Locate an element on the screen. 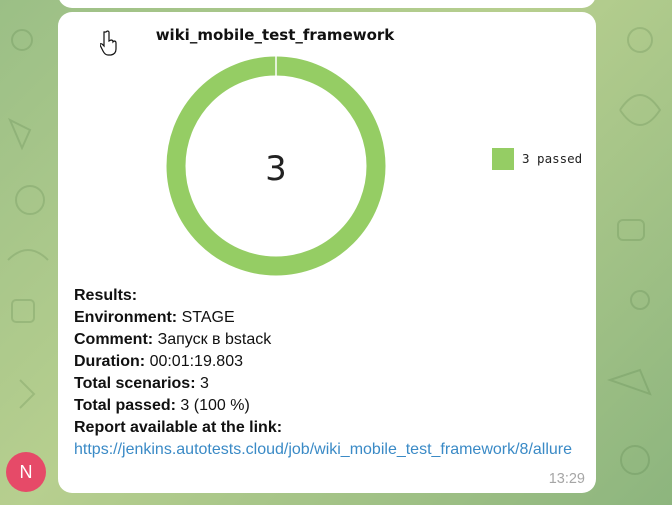 The image size is (672, 505). report-link-label: Report available at the link: is located at coordinates (178, 427).